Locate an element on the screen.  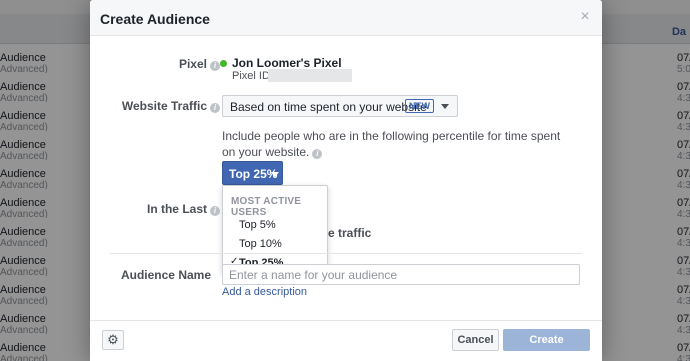
divider is located at coordinates (346, 253).